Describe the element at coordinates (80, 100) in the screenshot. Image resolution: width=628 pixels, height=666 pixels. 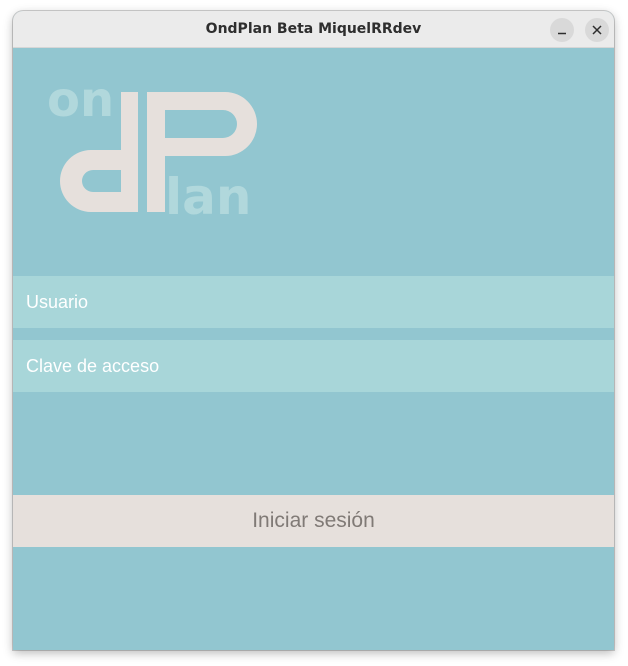
I see `logo-text-on: on` at that location.